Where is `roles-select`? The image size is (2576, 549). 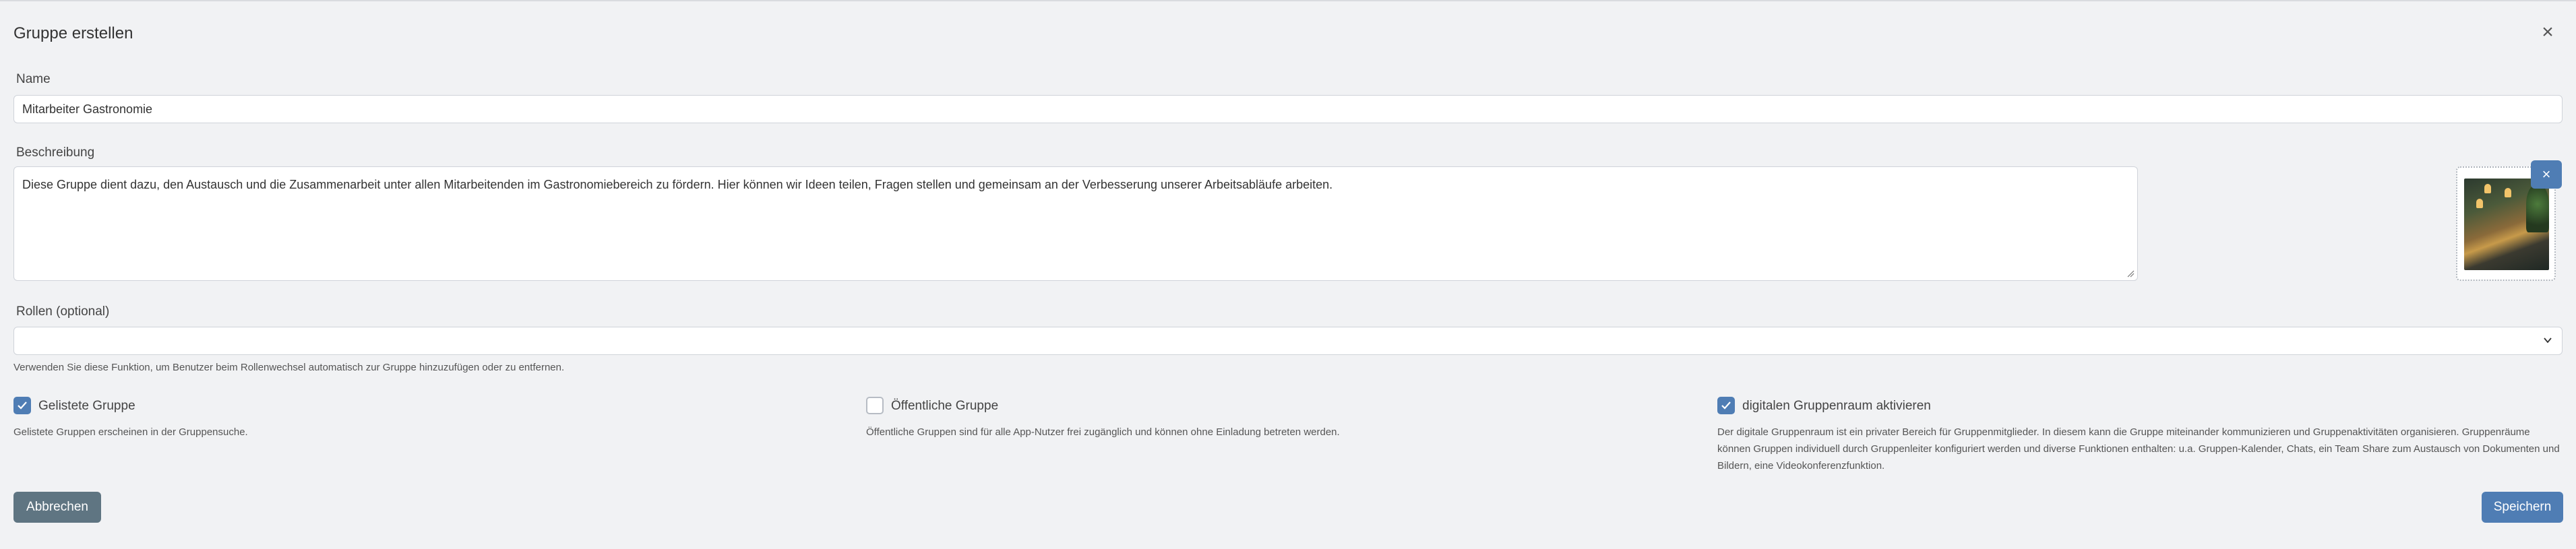 roles-select is located at coordinates (1288, 341).